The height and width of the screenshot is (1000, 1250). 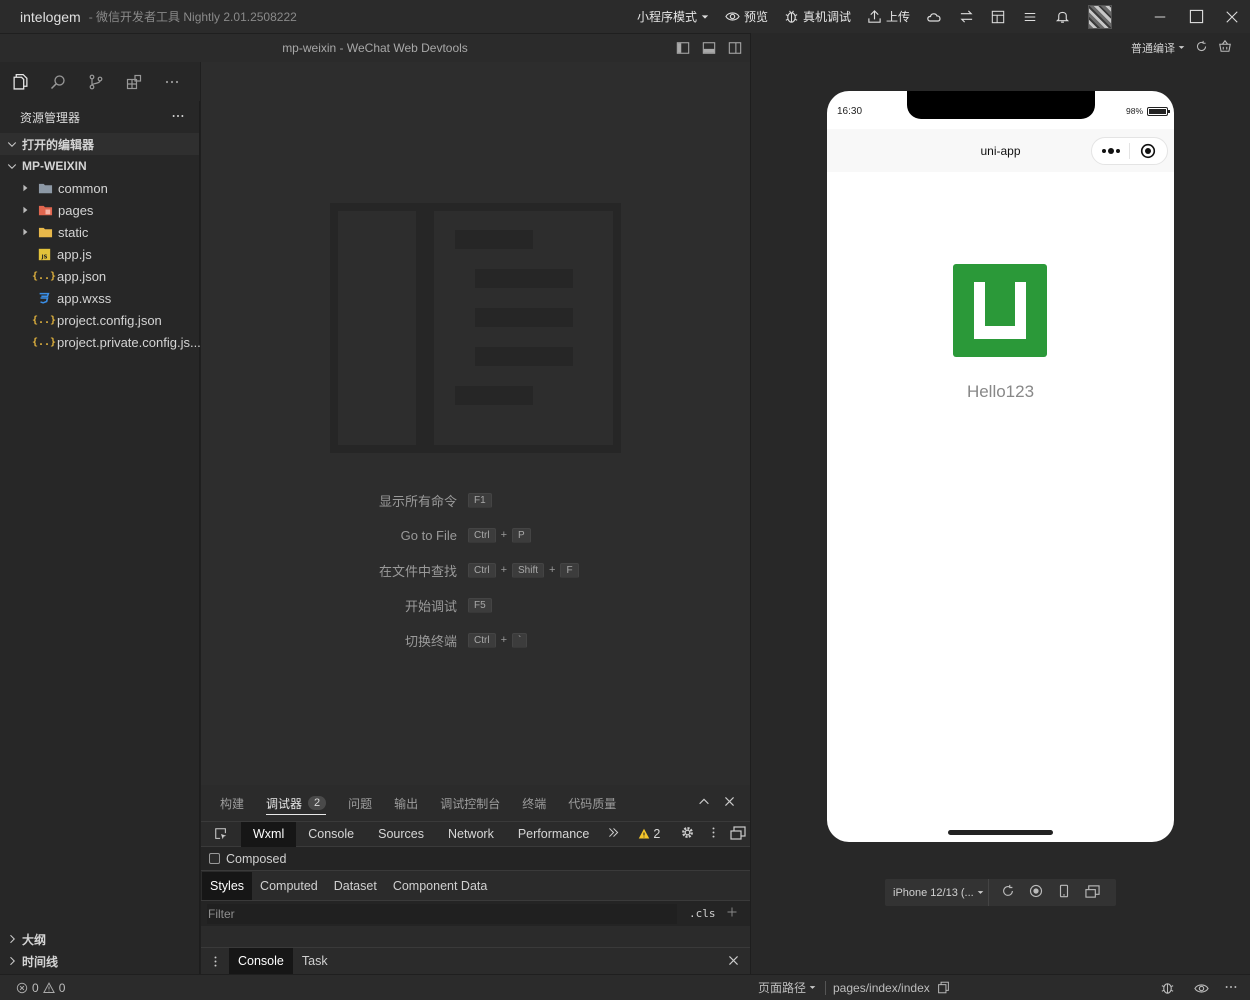 I want to click on mode-dropdown: 小程序模式, so click(x=673, y=16).